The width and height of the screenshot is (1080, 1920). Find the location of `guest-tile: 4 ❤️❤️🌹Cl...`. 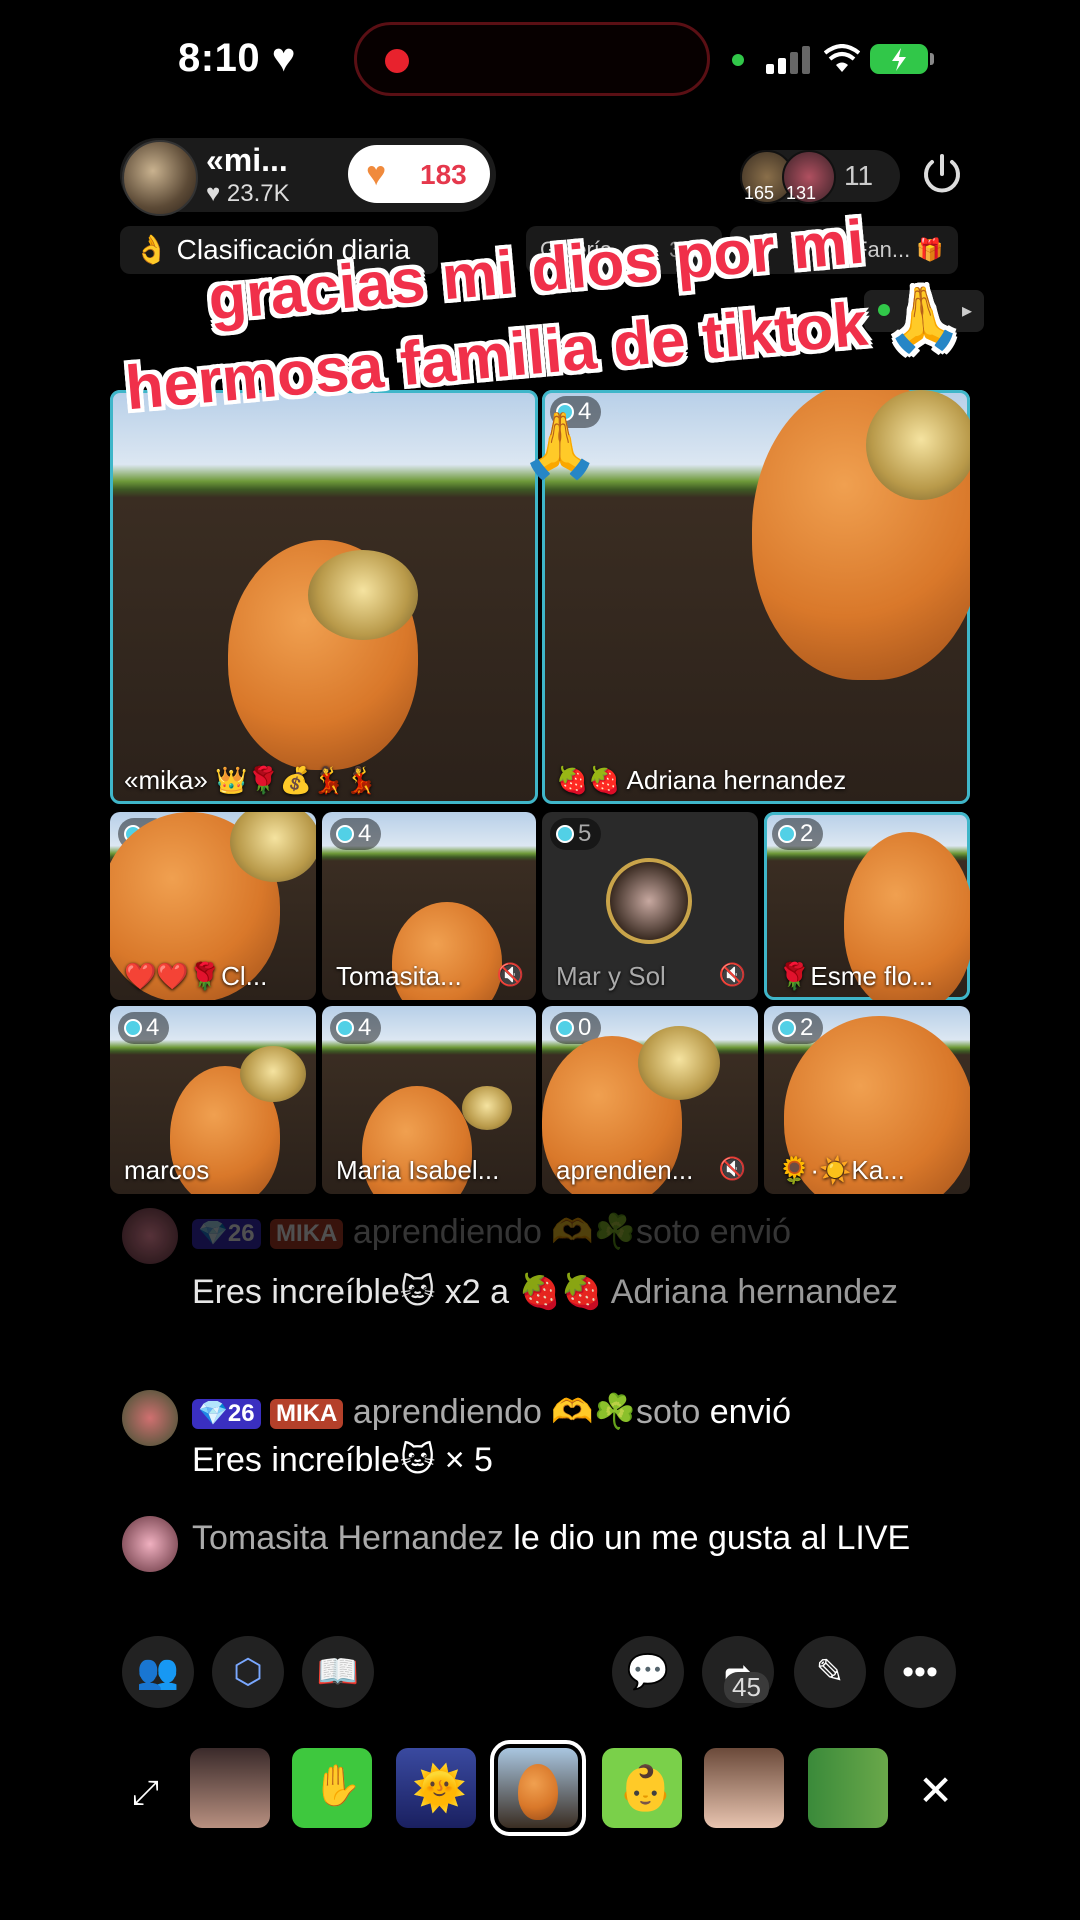

guest-tile: 4 ❤️❤️🌹Cl... is located at coordinates (213, 906).